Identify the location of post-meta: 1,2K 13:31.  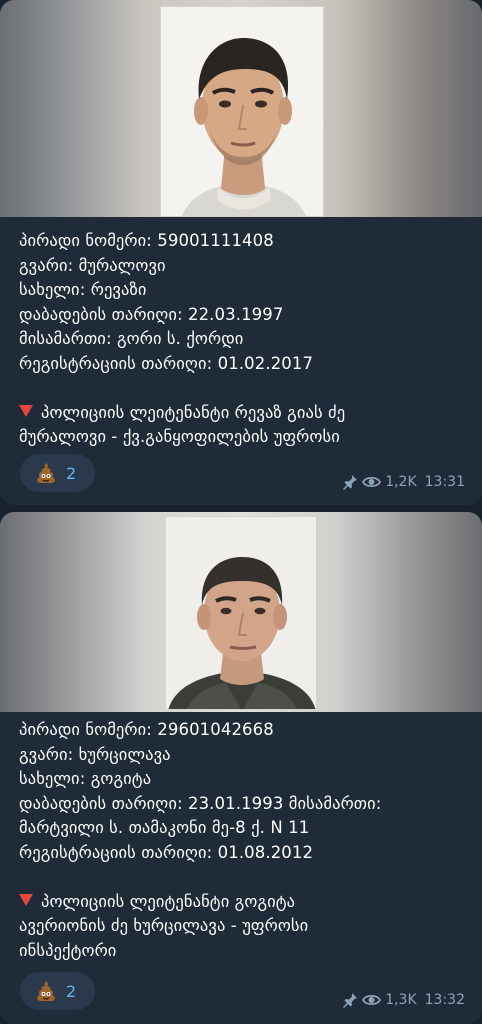
(403, 482).